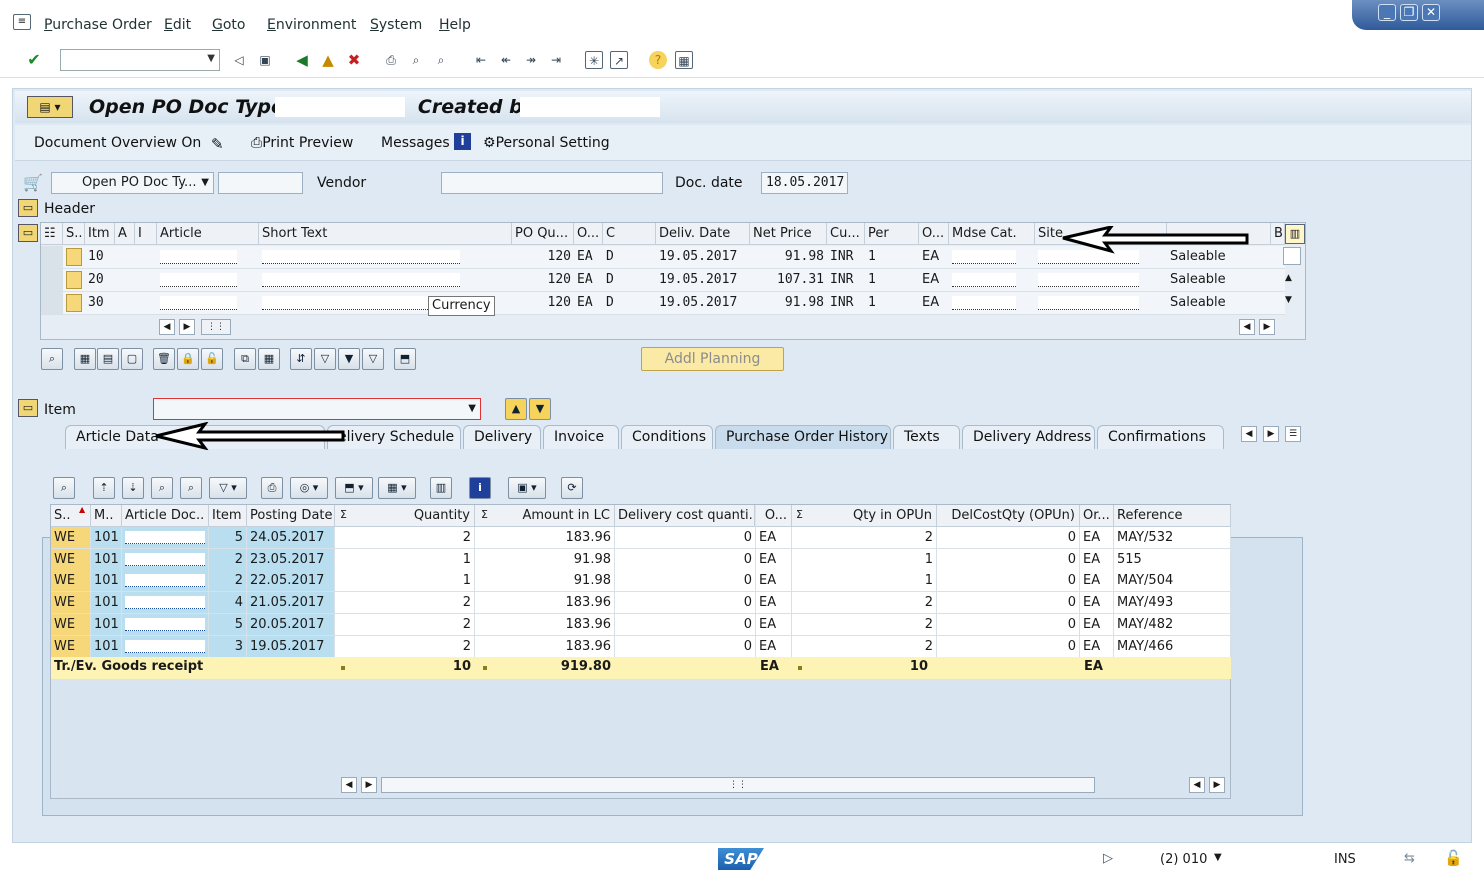  What do you see at coordinates (506, 60) in the screenshot?
I see `prev-page-icon: ↞` at bounding box center [506, 60].